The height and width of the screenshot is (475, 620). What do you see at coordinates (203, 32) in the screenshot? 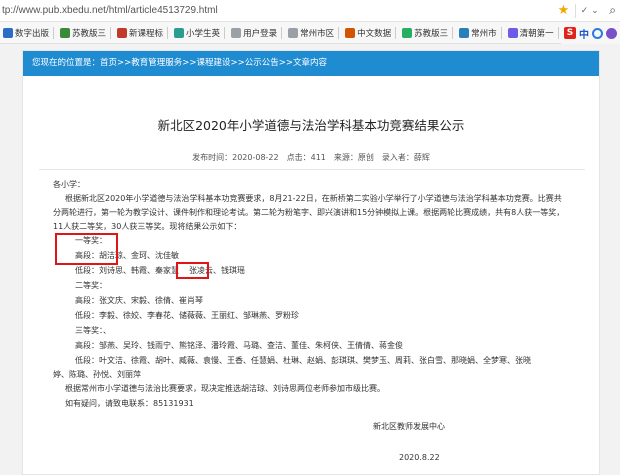
I see `bookmark-label: 小学生英` at bounding box center [203, 32].